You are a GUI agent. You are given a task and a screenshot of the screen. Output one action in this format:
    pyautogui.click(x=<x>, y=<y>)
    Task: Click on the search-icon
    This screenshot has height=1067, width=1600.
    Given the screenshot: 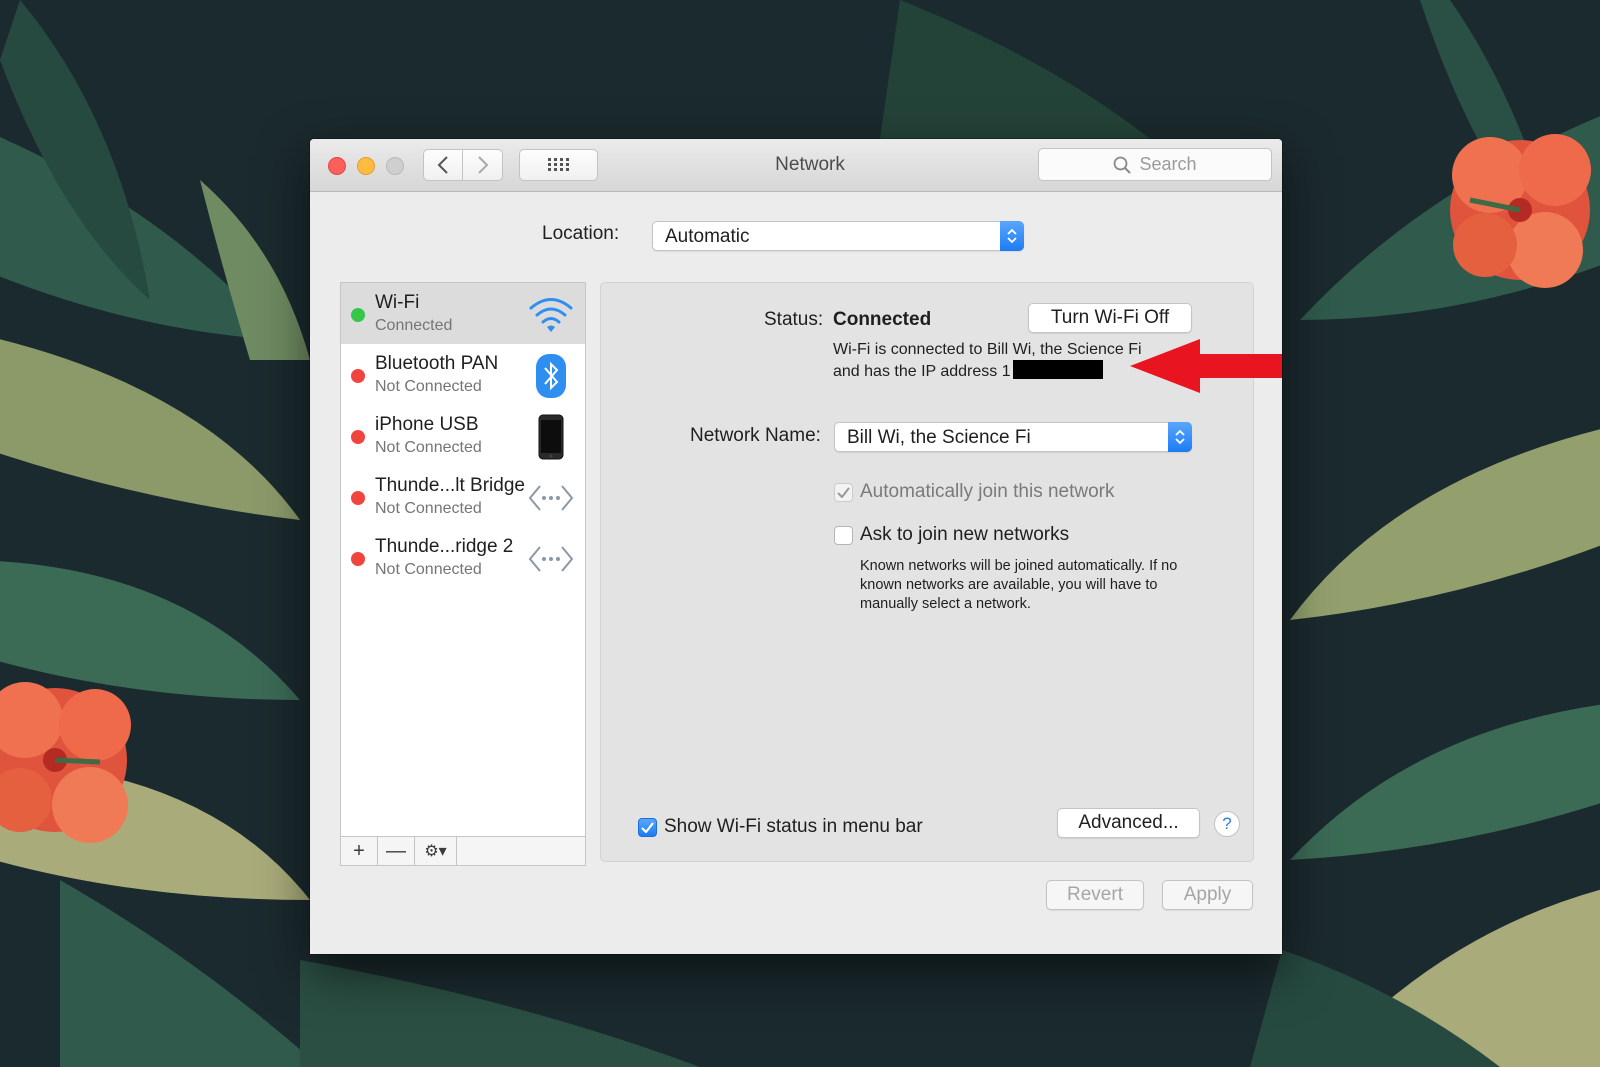 What is the action you would take?
    pyautogui.click(x=1123, y=165)
    